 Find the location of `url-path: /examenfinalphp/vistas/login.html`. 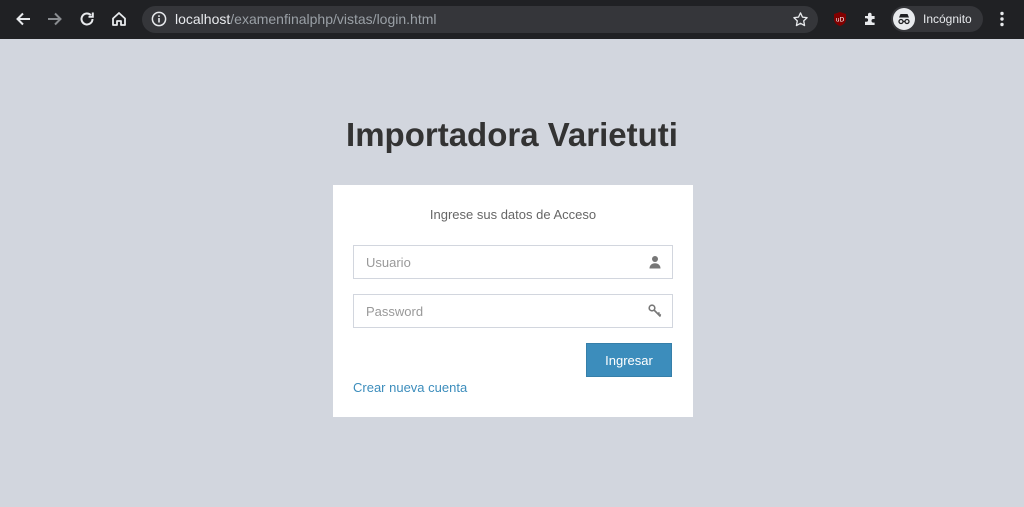

url-path: /examenfinalphp/vistas/login.html is located at coordinates (333, 19).